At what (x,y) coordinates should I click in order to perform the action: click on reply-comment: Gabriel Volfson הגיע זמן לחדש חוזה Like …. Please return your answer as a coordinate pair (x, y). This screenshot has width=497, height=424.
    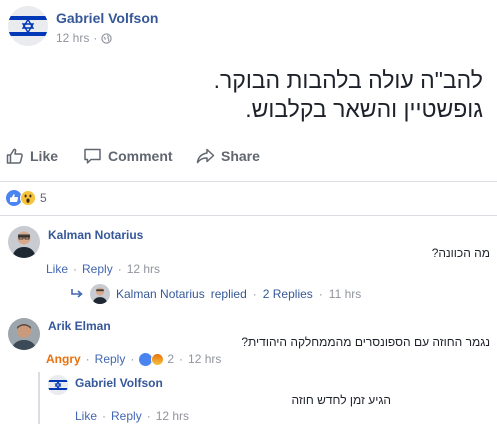
    Looking at the image, I should click on (269, 399).